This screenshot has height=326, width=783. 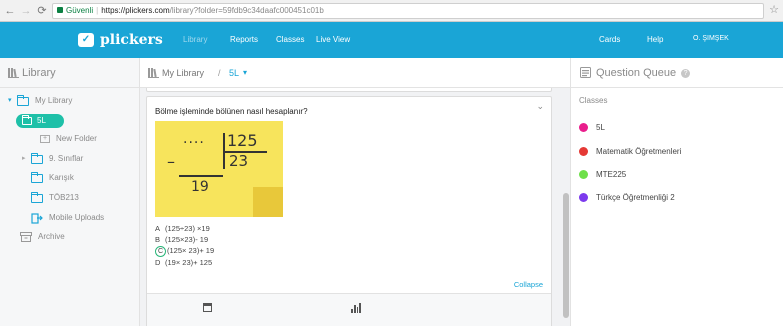 What do you see at coordinates (566, 255) in the screenshot?
I see `scrollbar-thumb` at bounding box center [566, 255].